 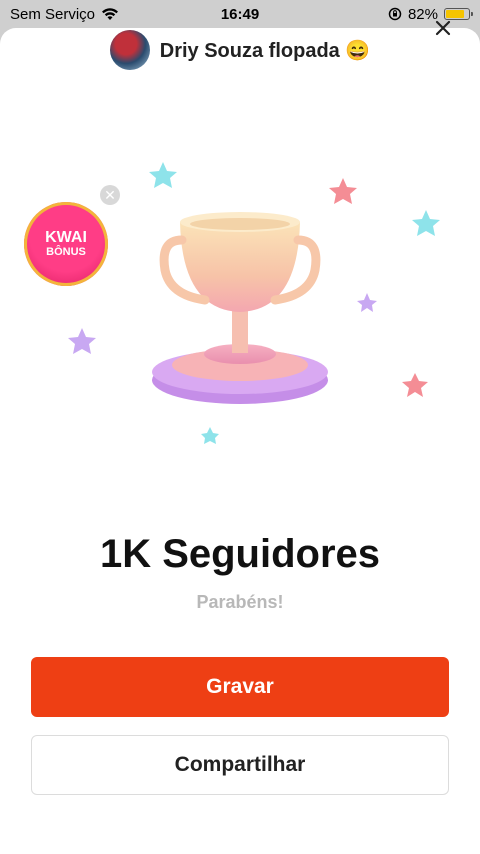 I want to click on username: Driy Souza flopada 😄, so click(x=265, y=50).